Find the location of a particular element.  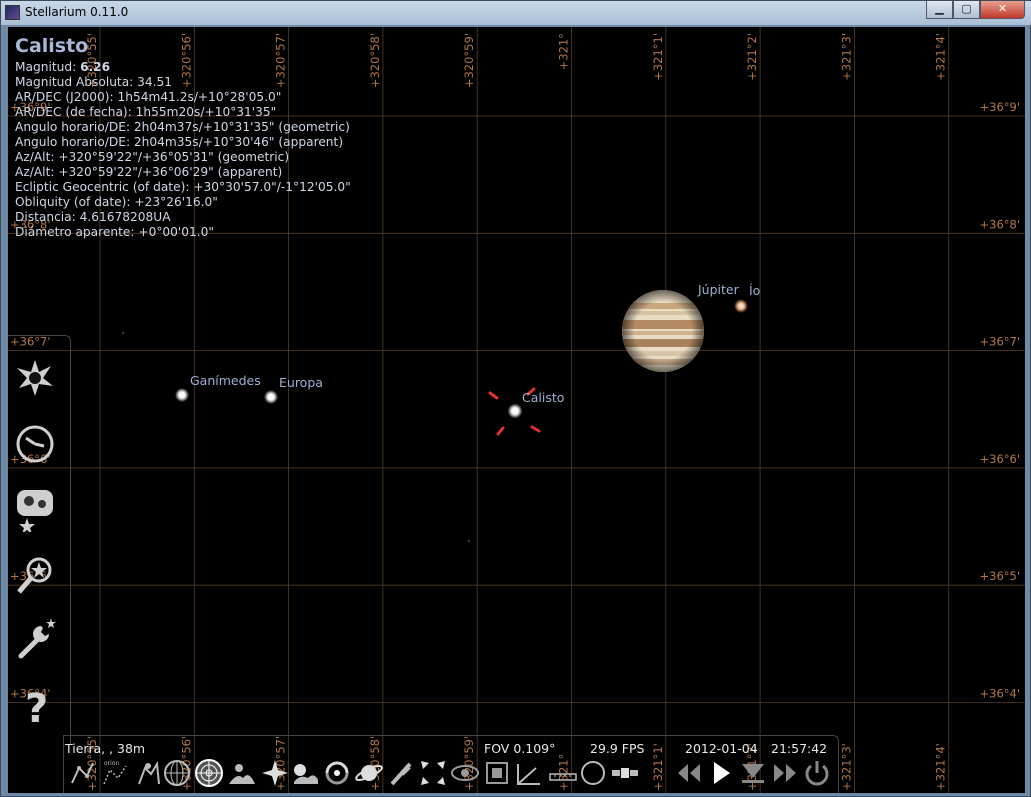

now-time-icon is located at coordinates (753, 773).